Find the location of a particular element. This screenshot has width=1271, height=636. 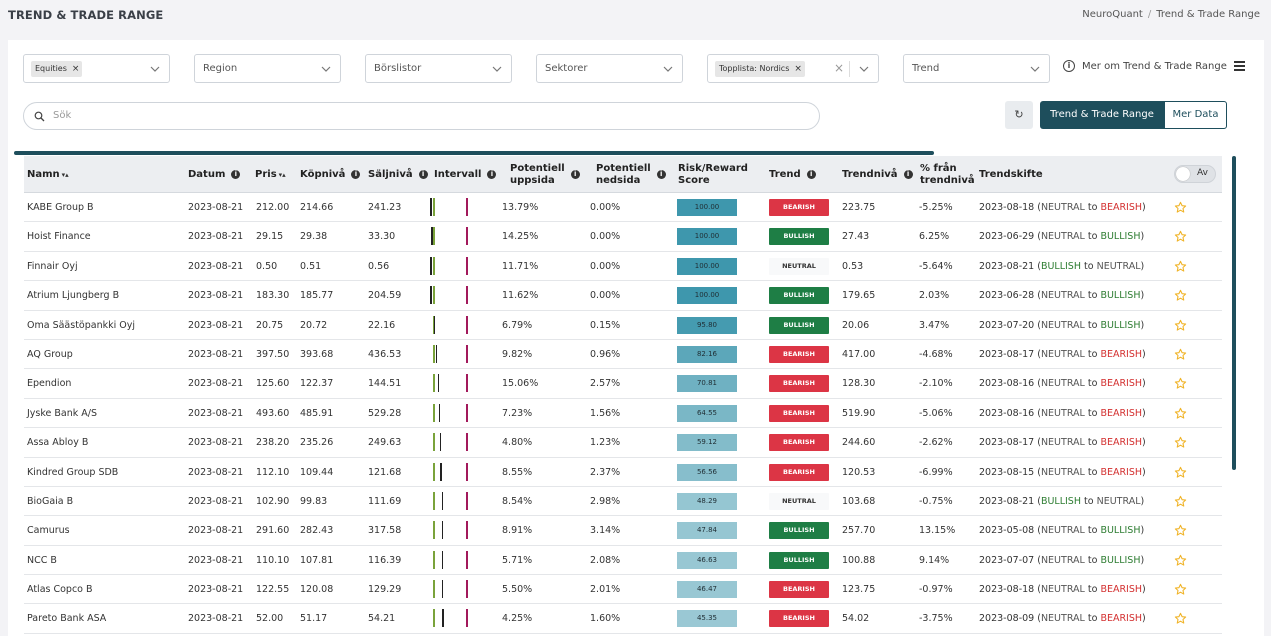

col-header-trend: Trend i is located at coordinates (792, 174).